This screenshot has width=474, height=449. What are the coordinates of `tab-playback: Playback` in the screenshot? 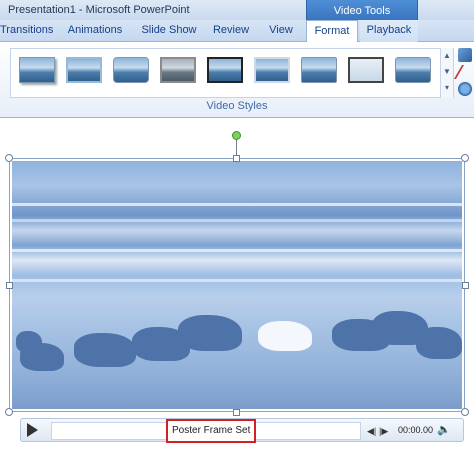 It's located at (389, 31).